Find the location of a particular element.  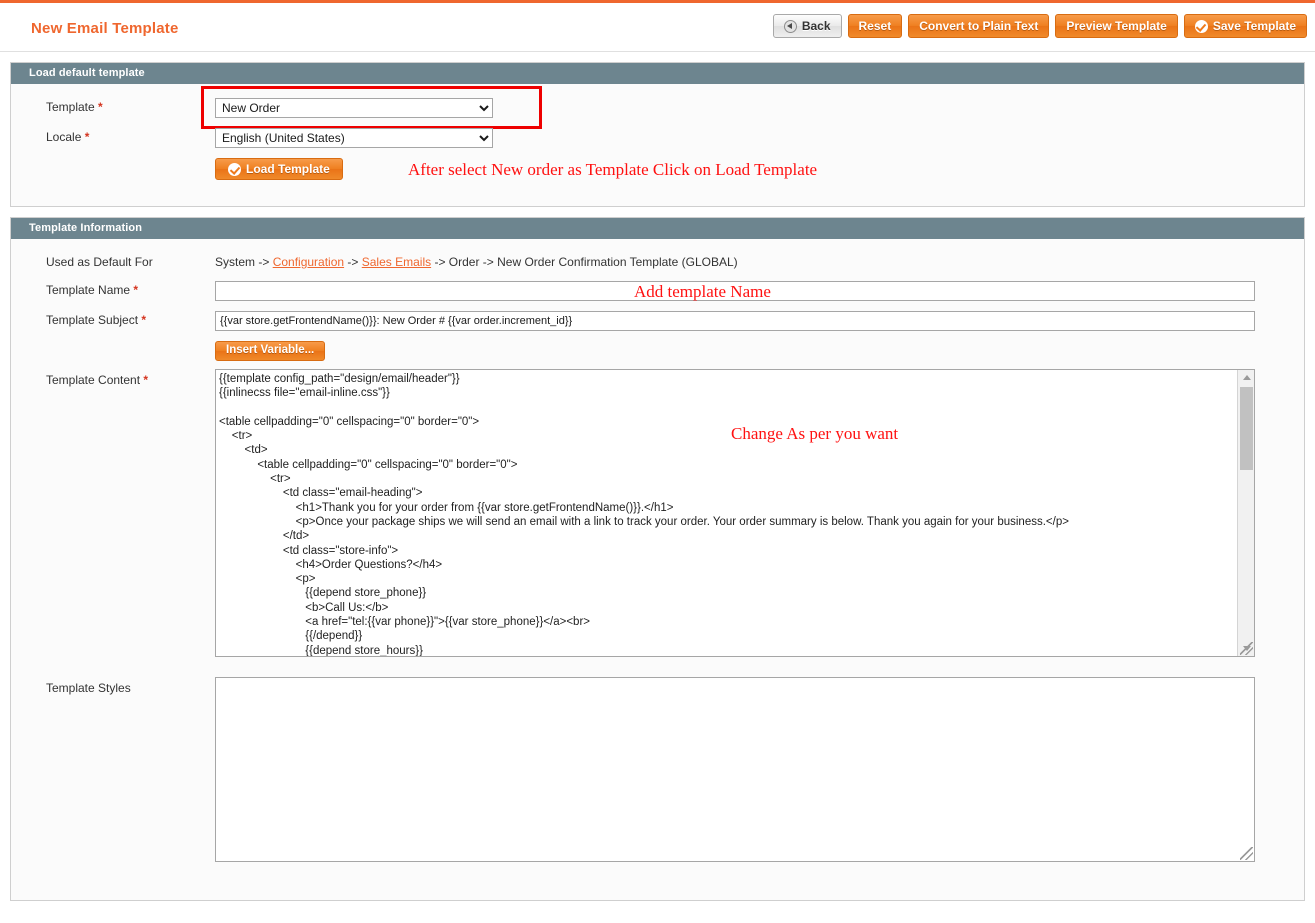

template-row: Template * New Order is located at coordinates (657, 107).